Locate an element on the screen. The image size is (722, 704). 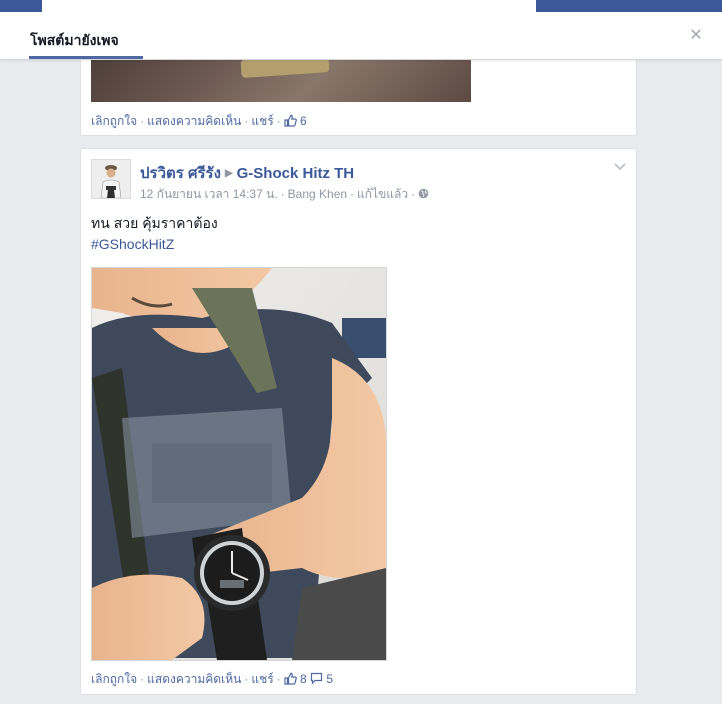
post-actions: เลิกถูกใจ · แสดงความคิดเห็น · แชร์ · 6 is located at coordinates (199, 122).